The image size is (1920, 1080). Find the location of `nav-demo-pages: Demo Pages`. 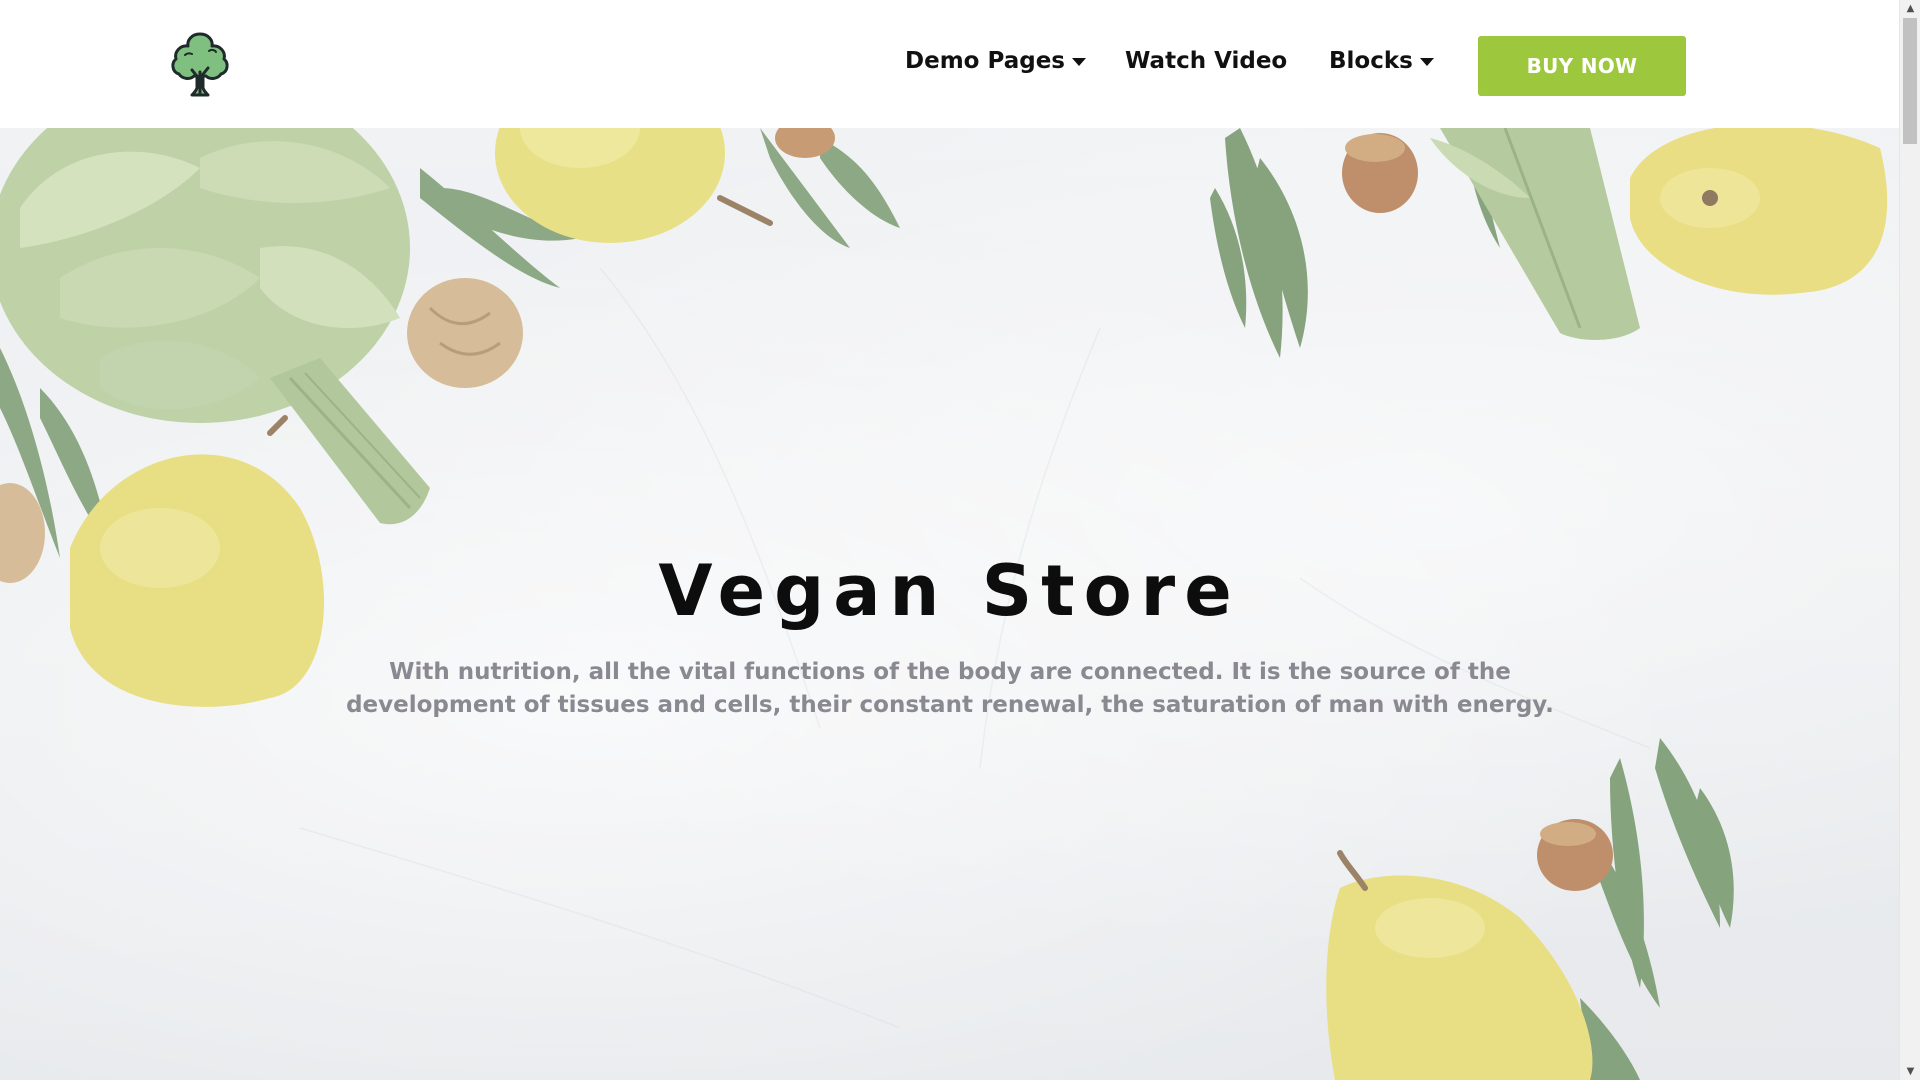

nav-demo-pages: Demo Pages is located at coordinates (995, 61).